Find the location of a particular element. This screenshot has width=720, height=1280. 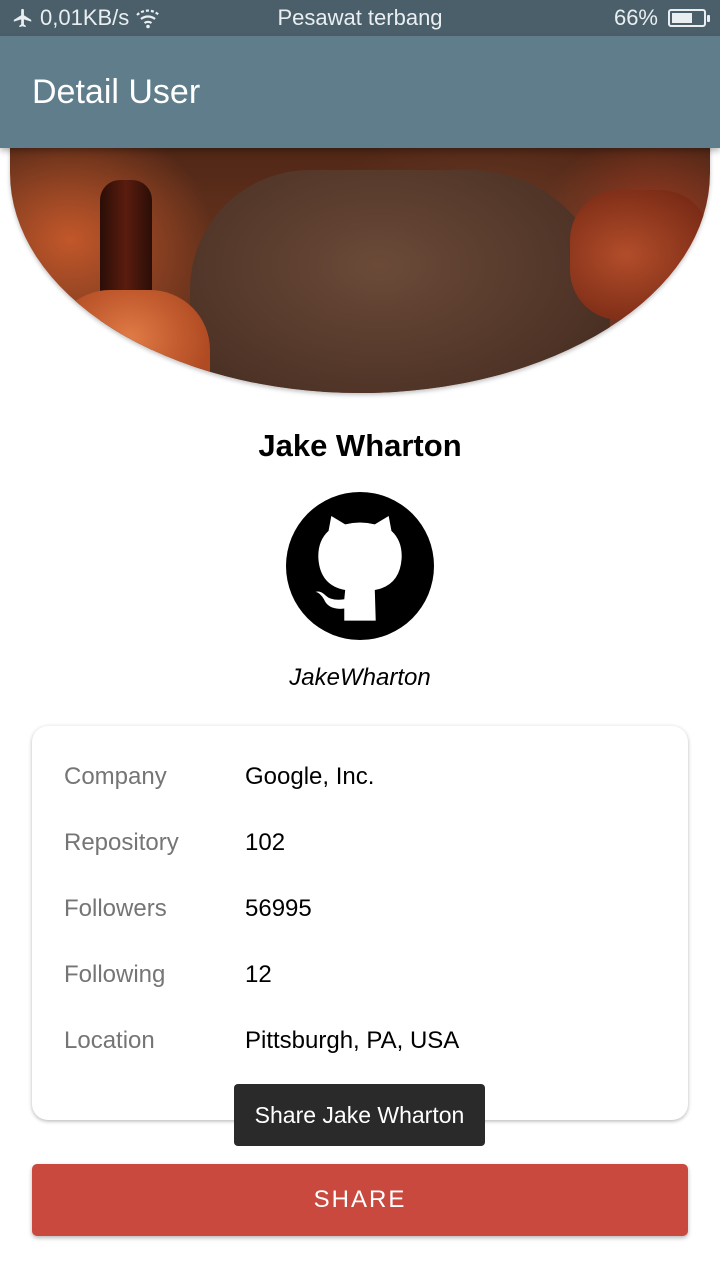

page-title: Detail User is located at coordinates (116, 92).